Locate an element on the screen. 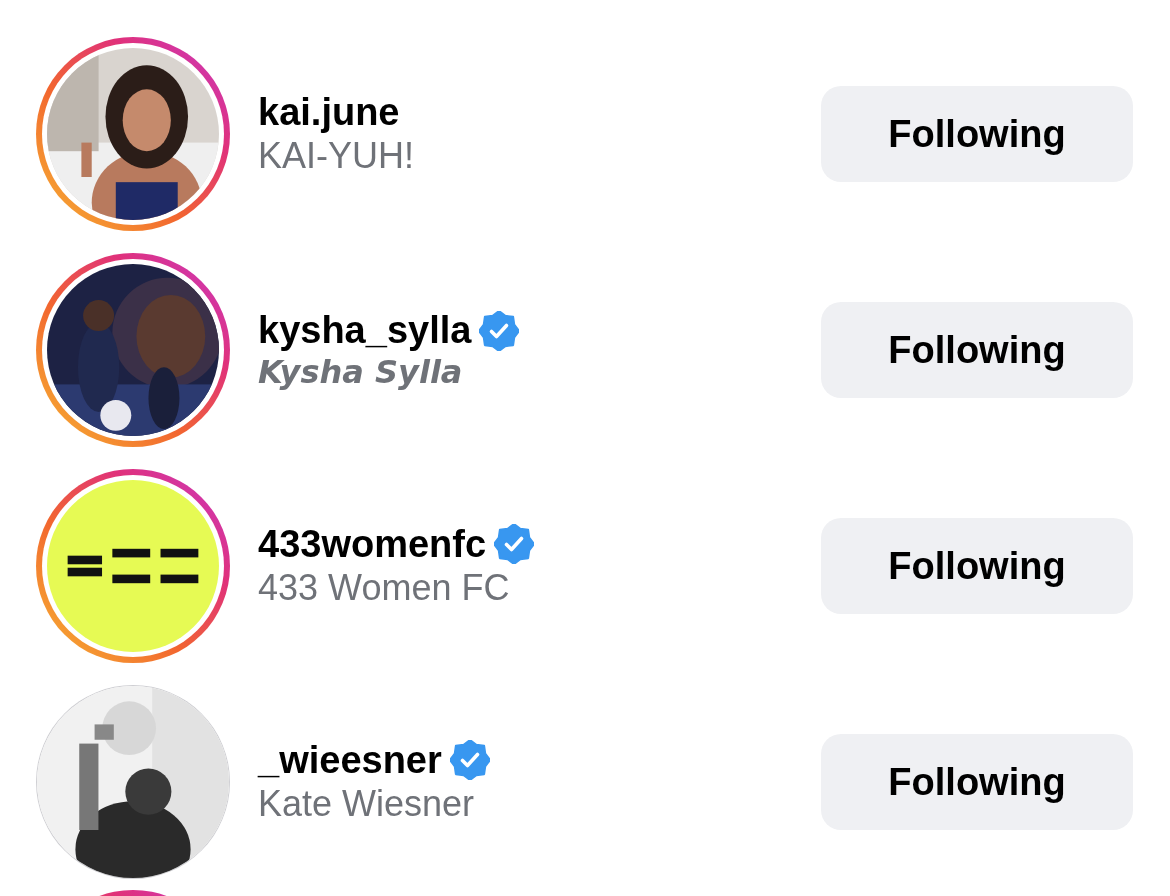  username: kai.june is located at coordinates (329, 112).